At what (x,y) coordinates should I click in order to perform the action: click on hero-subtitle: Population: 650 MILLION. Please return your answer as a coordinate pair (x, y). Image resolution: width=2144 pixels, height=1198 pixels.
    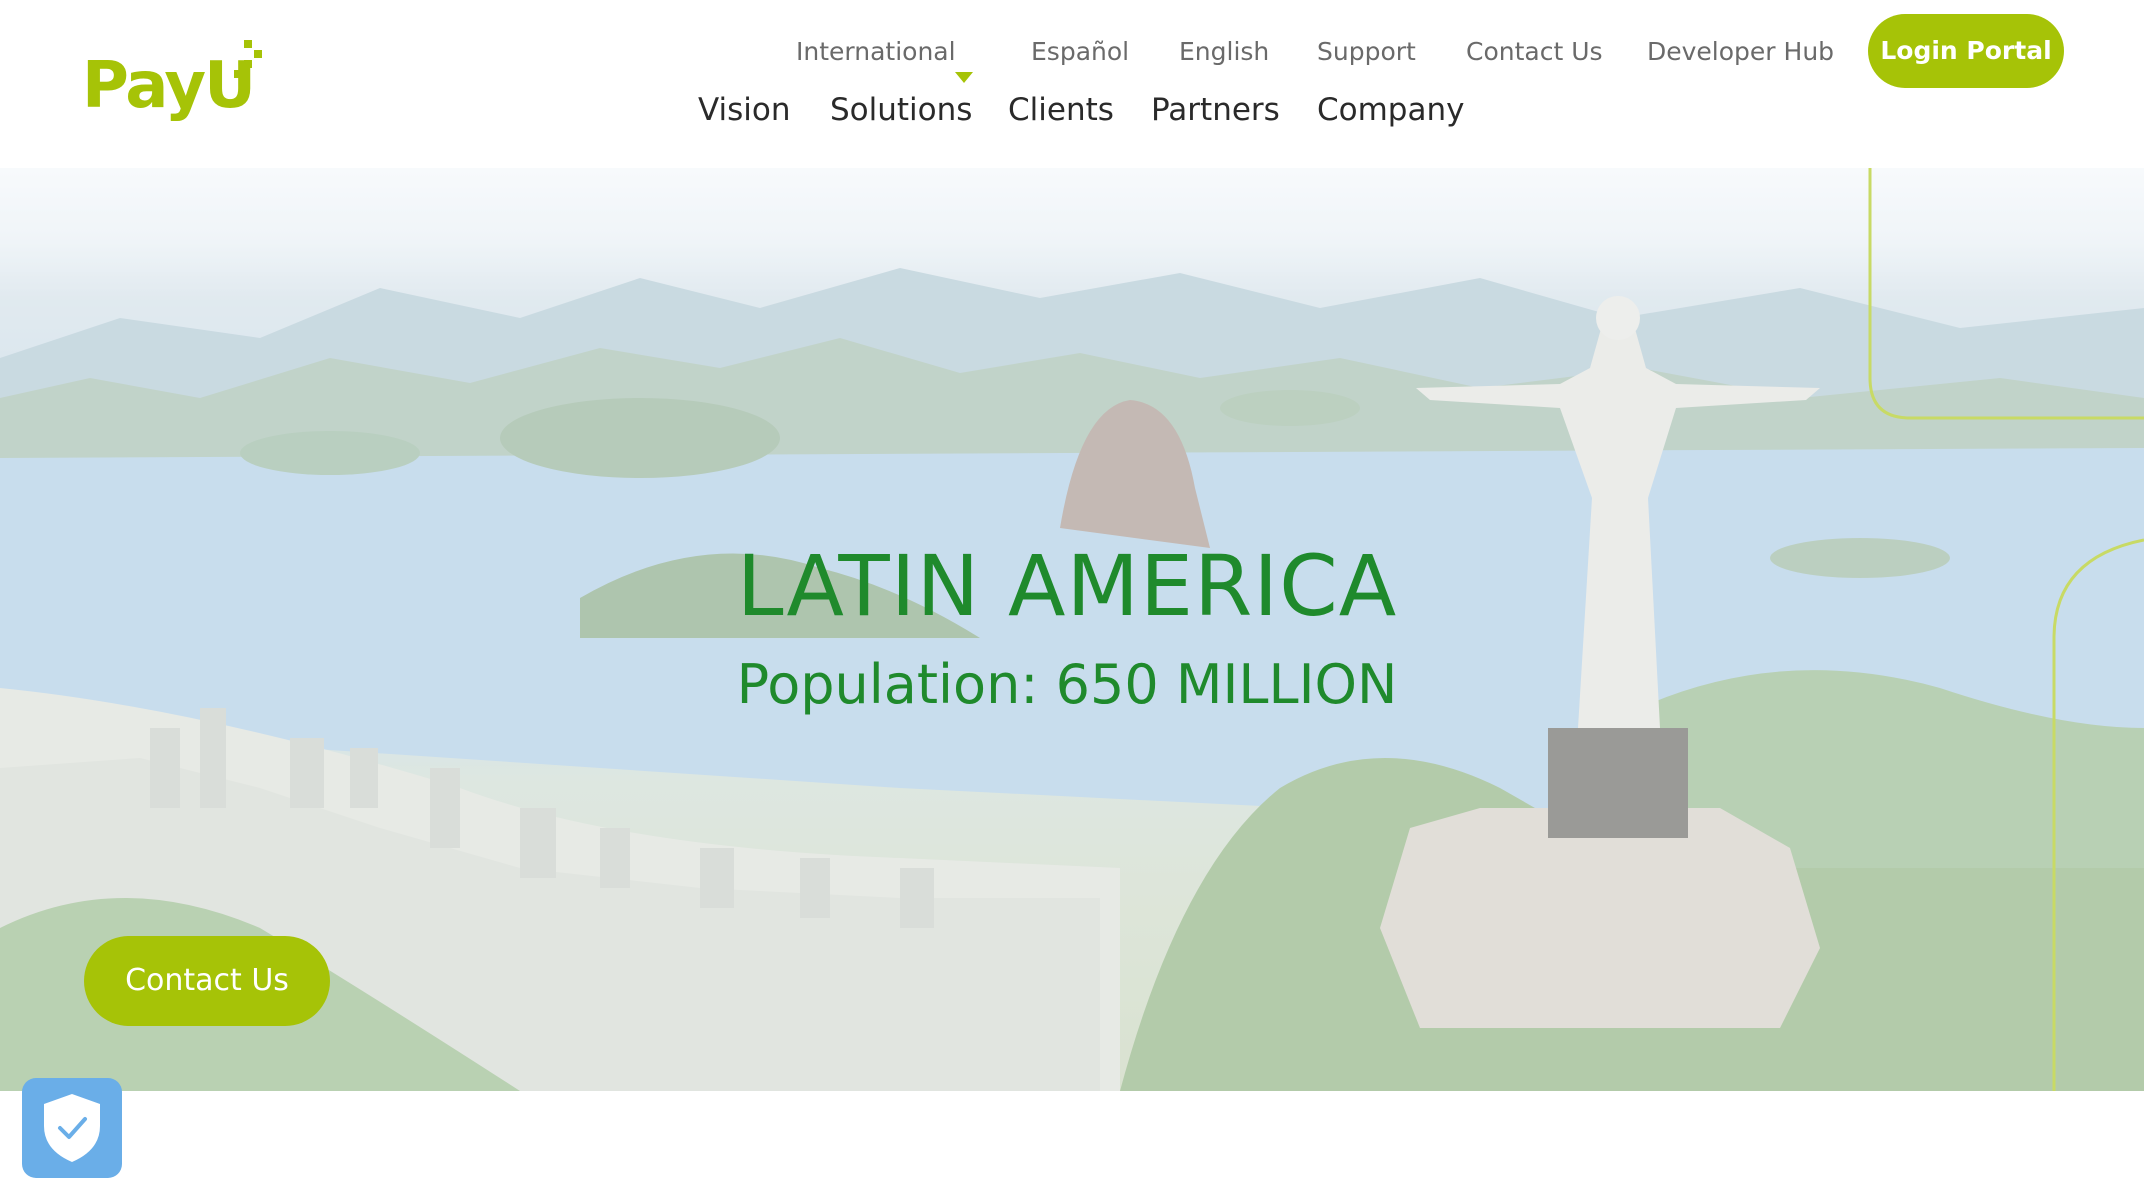
    Looking at the image, I should click on (1067, 684).